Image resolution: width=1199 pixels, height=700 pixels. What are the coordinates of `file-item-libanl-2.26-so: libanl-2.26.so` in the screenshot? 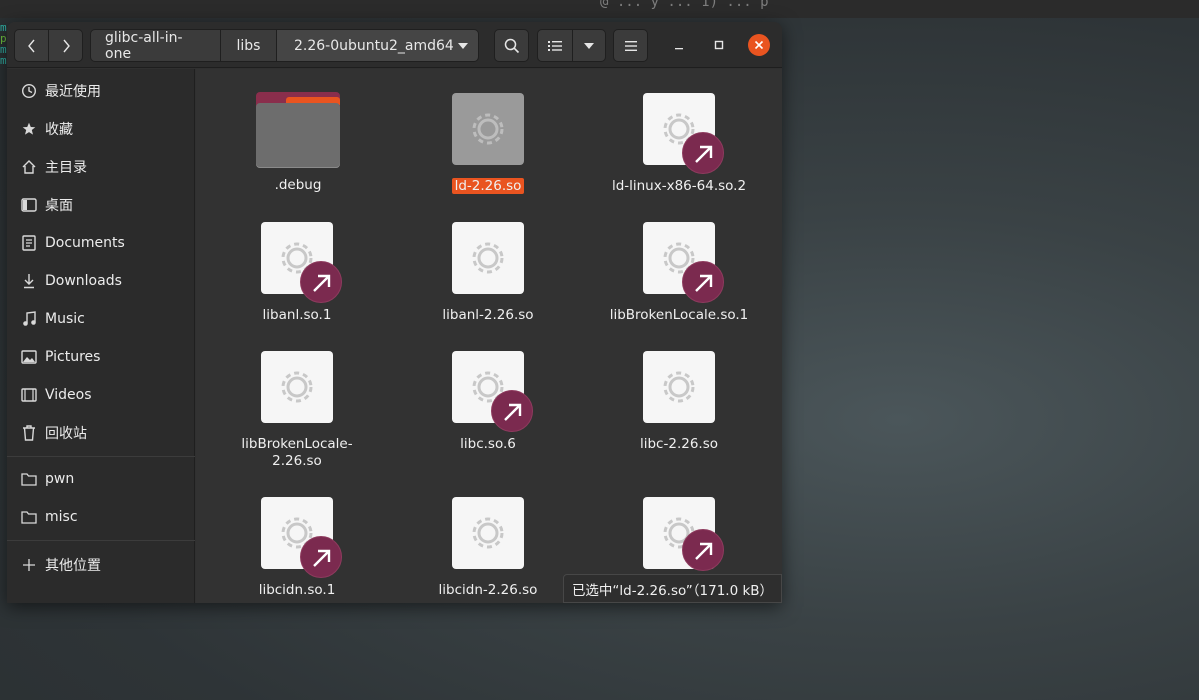 It's located at (488, 273).